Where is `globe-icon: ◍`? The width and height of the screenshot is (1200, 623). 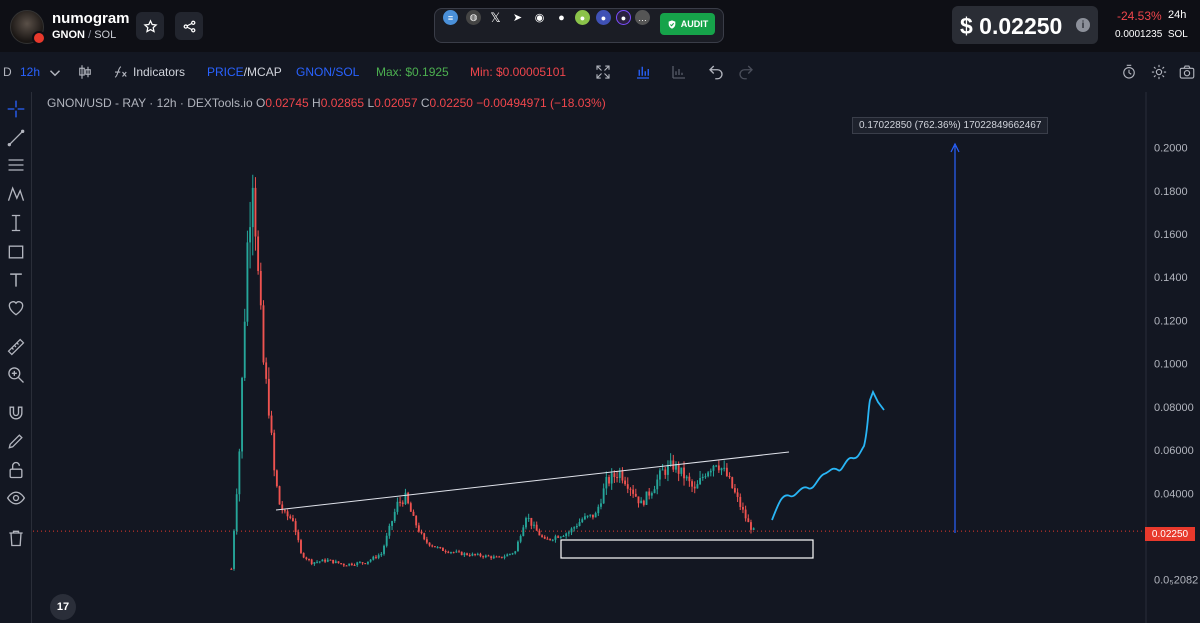 globe-icon: ◍ is located at coordinates (473, 17).